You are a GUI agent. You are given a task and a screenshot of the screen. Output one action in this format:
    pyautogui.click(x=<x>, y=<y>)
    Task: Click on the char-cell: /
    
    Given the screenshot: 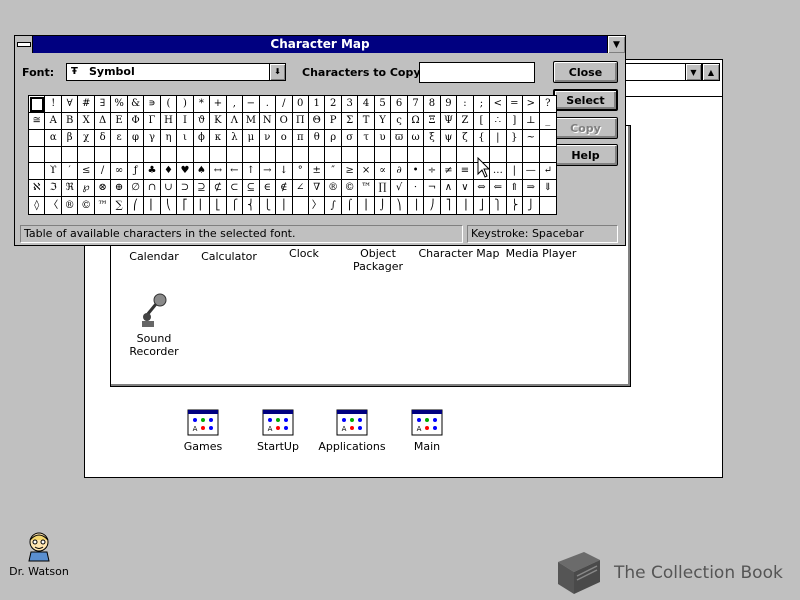 What is the action you would take?
    pyautogui.click(x=284, y=104)
    